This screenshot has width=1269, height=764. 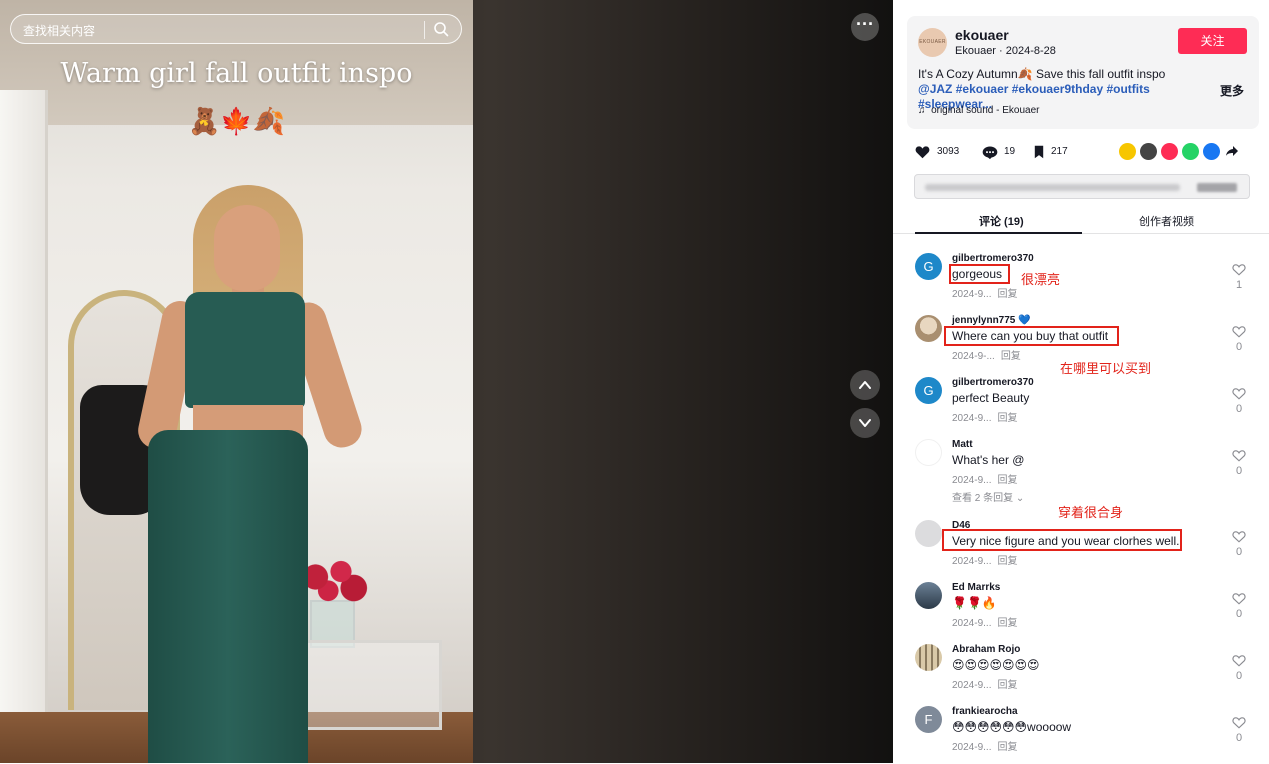 I want to click on repost-icon, so click(x=1127, y=151).